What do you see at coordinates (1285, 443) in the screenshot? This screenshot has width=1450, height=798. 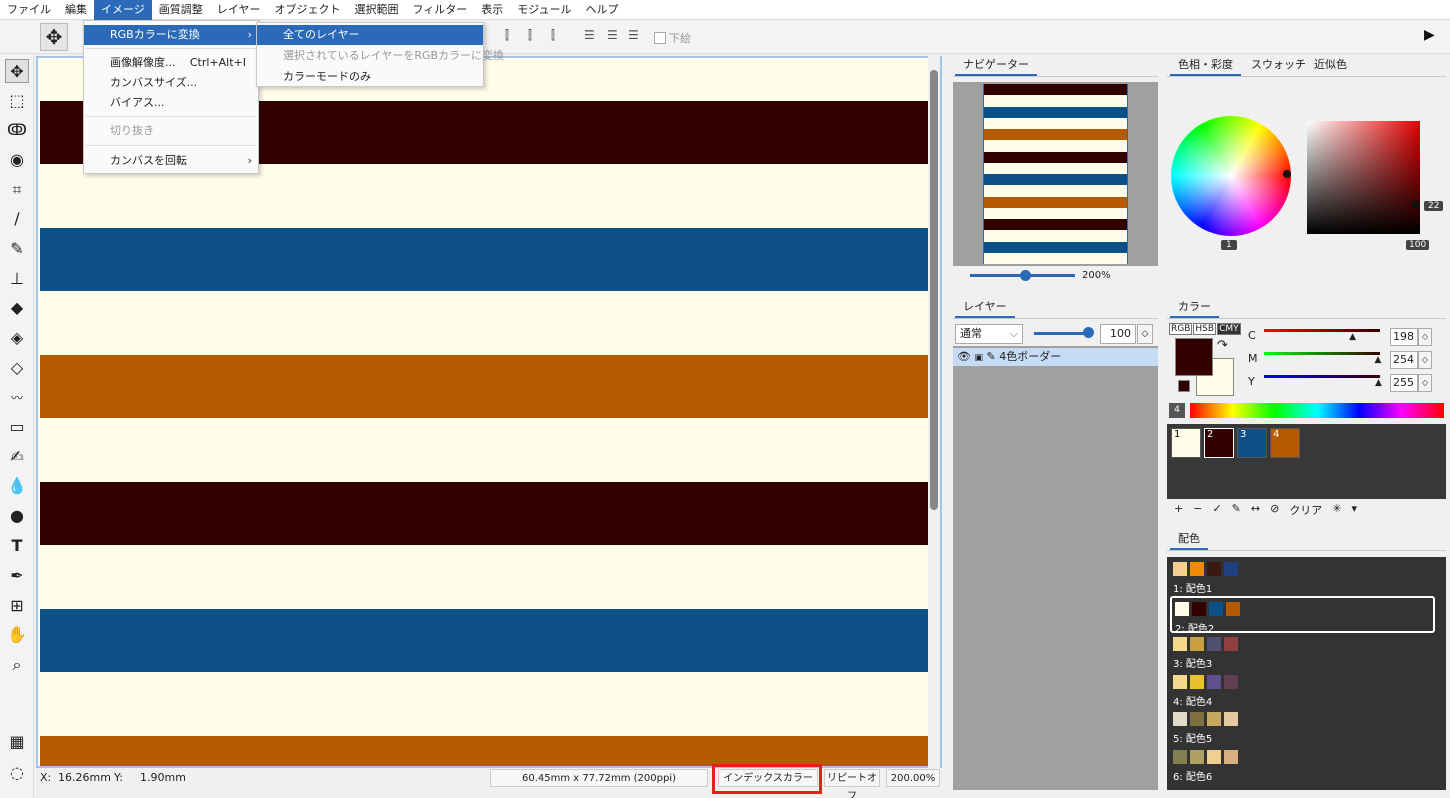 I see `swatch: 4` at bounding box center [1285, 443].